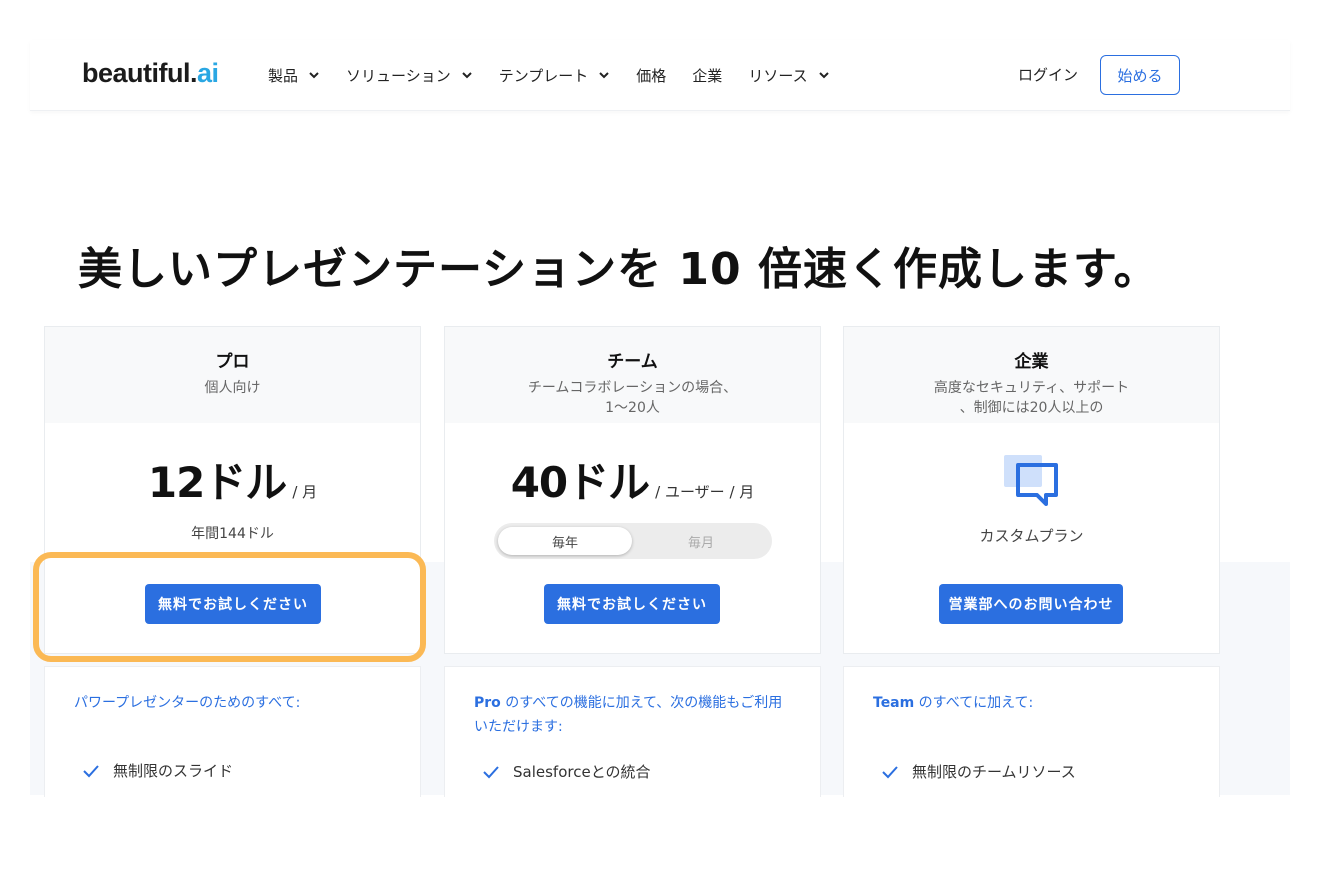 The image size is (1330, 896). I want to click on get-started-button: 始める, so click(1140, 75).